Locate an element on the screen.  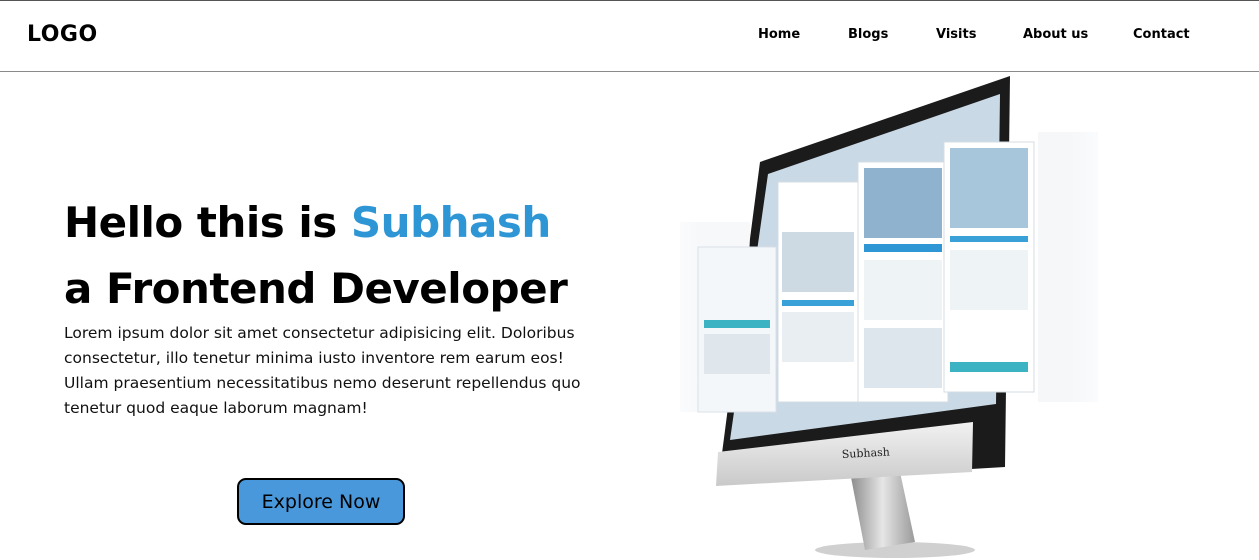
nav-link-visits: Visits is located at coordinates (956, 35).